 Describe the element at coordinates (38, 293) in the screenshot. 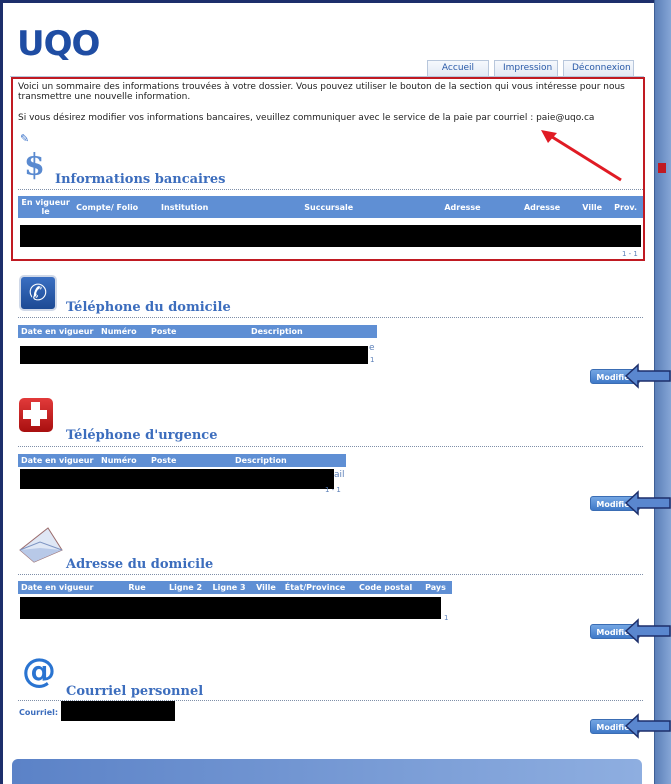

I see `phone-icon: ✆` at that location.